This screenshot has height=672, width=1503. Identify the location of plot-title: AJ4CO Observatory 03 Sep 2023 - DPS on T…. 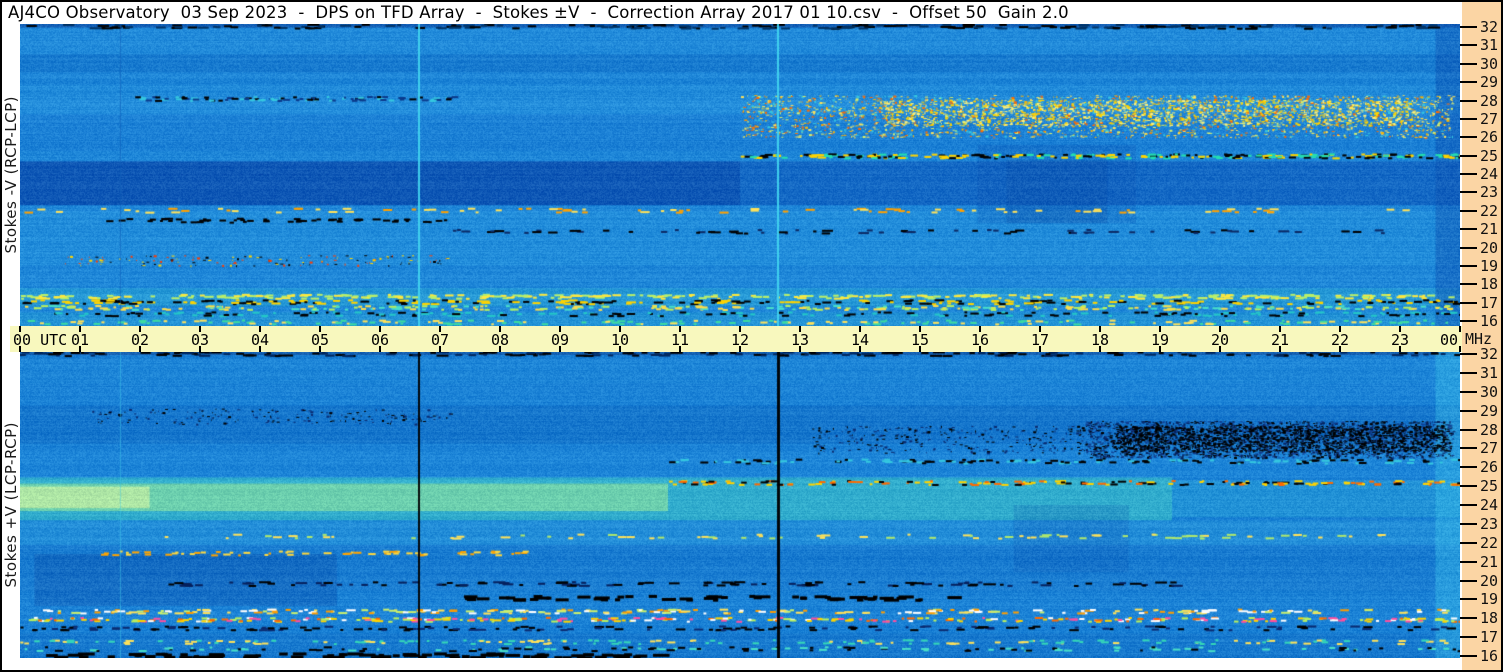
(538, 12).